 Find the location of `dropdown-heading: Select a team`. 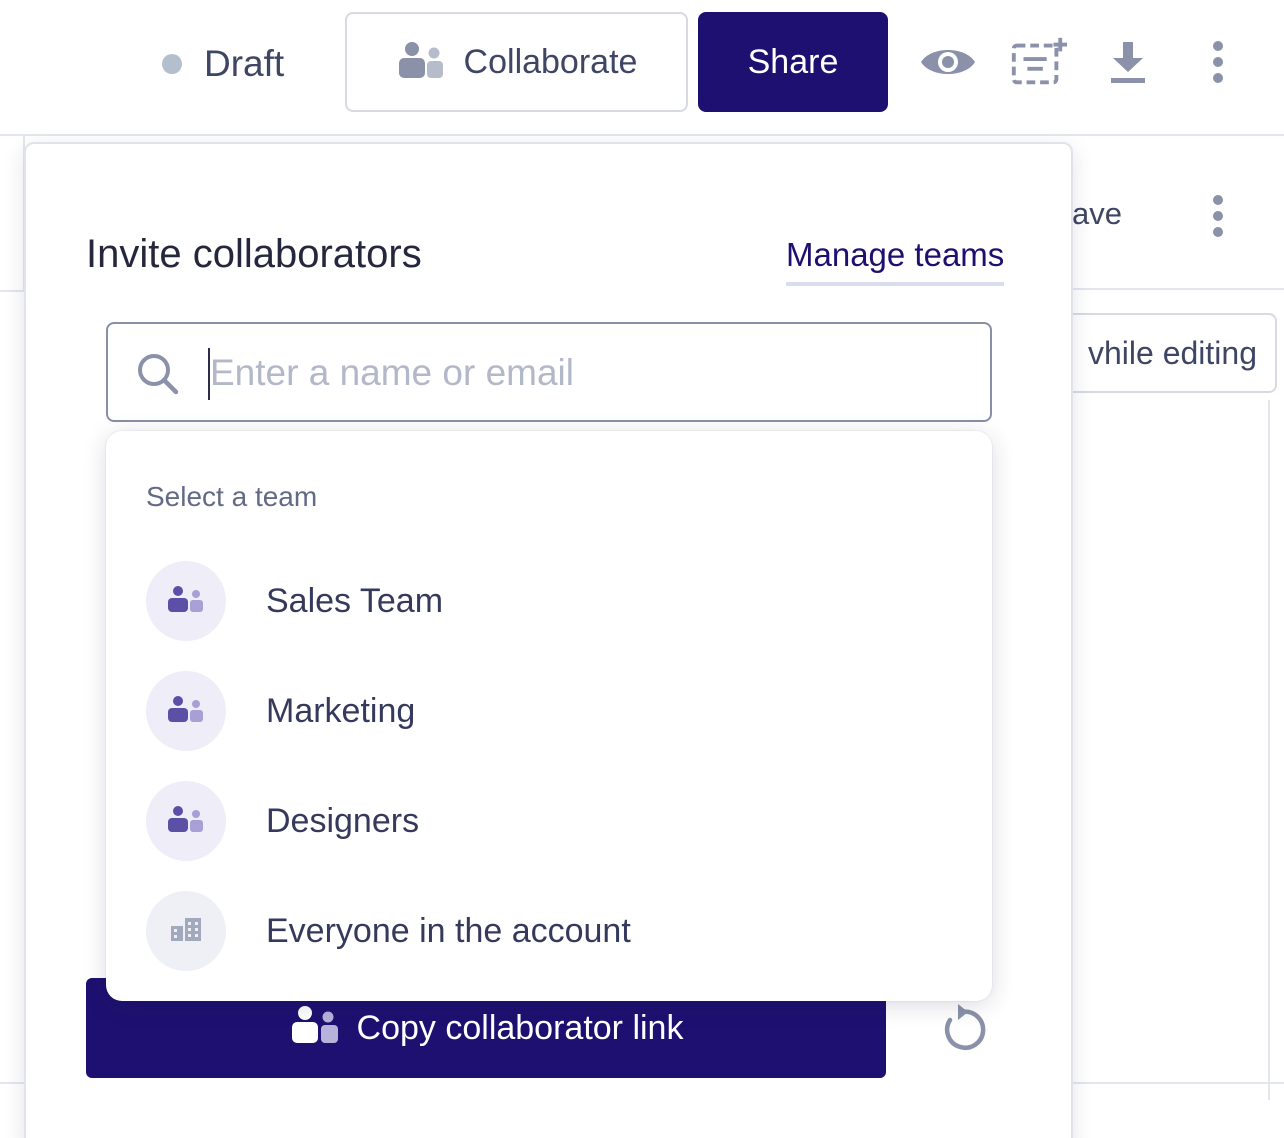

dropdown-heading: Select a team is located at coordinates (232, 496).